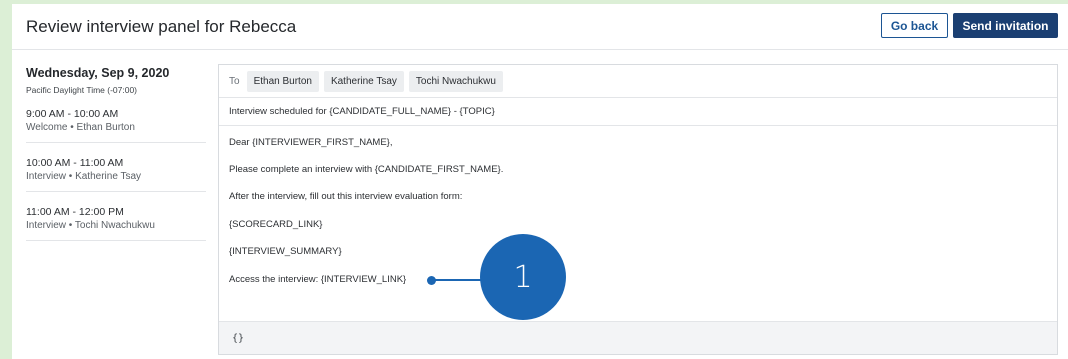  I want to click on callout-dot, so click(431, 280).